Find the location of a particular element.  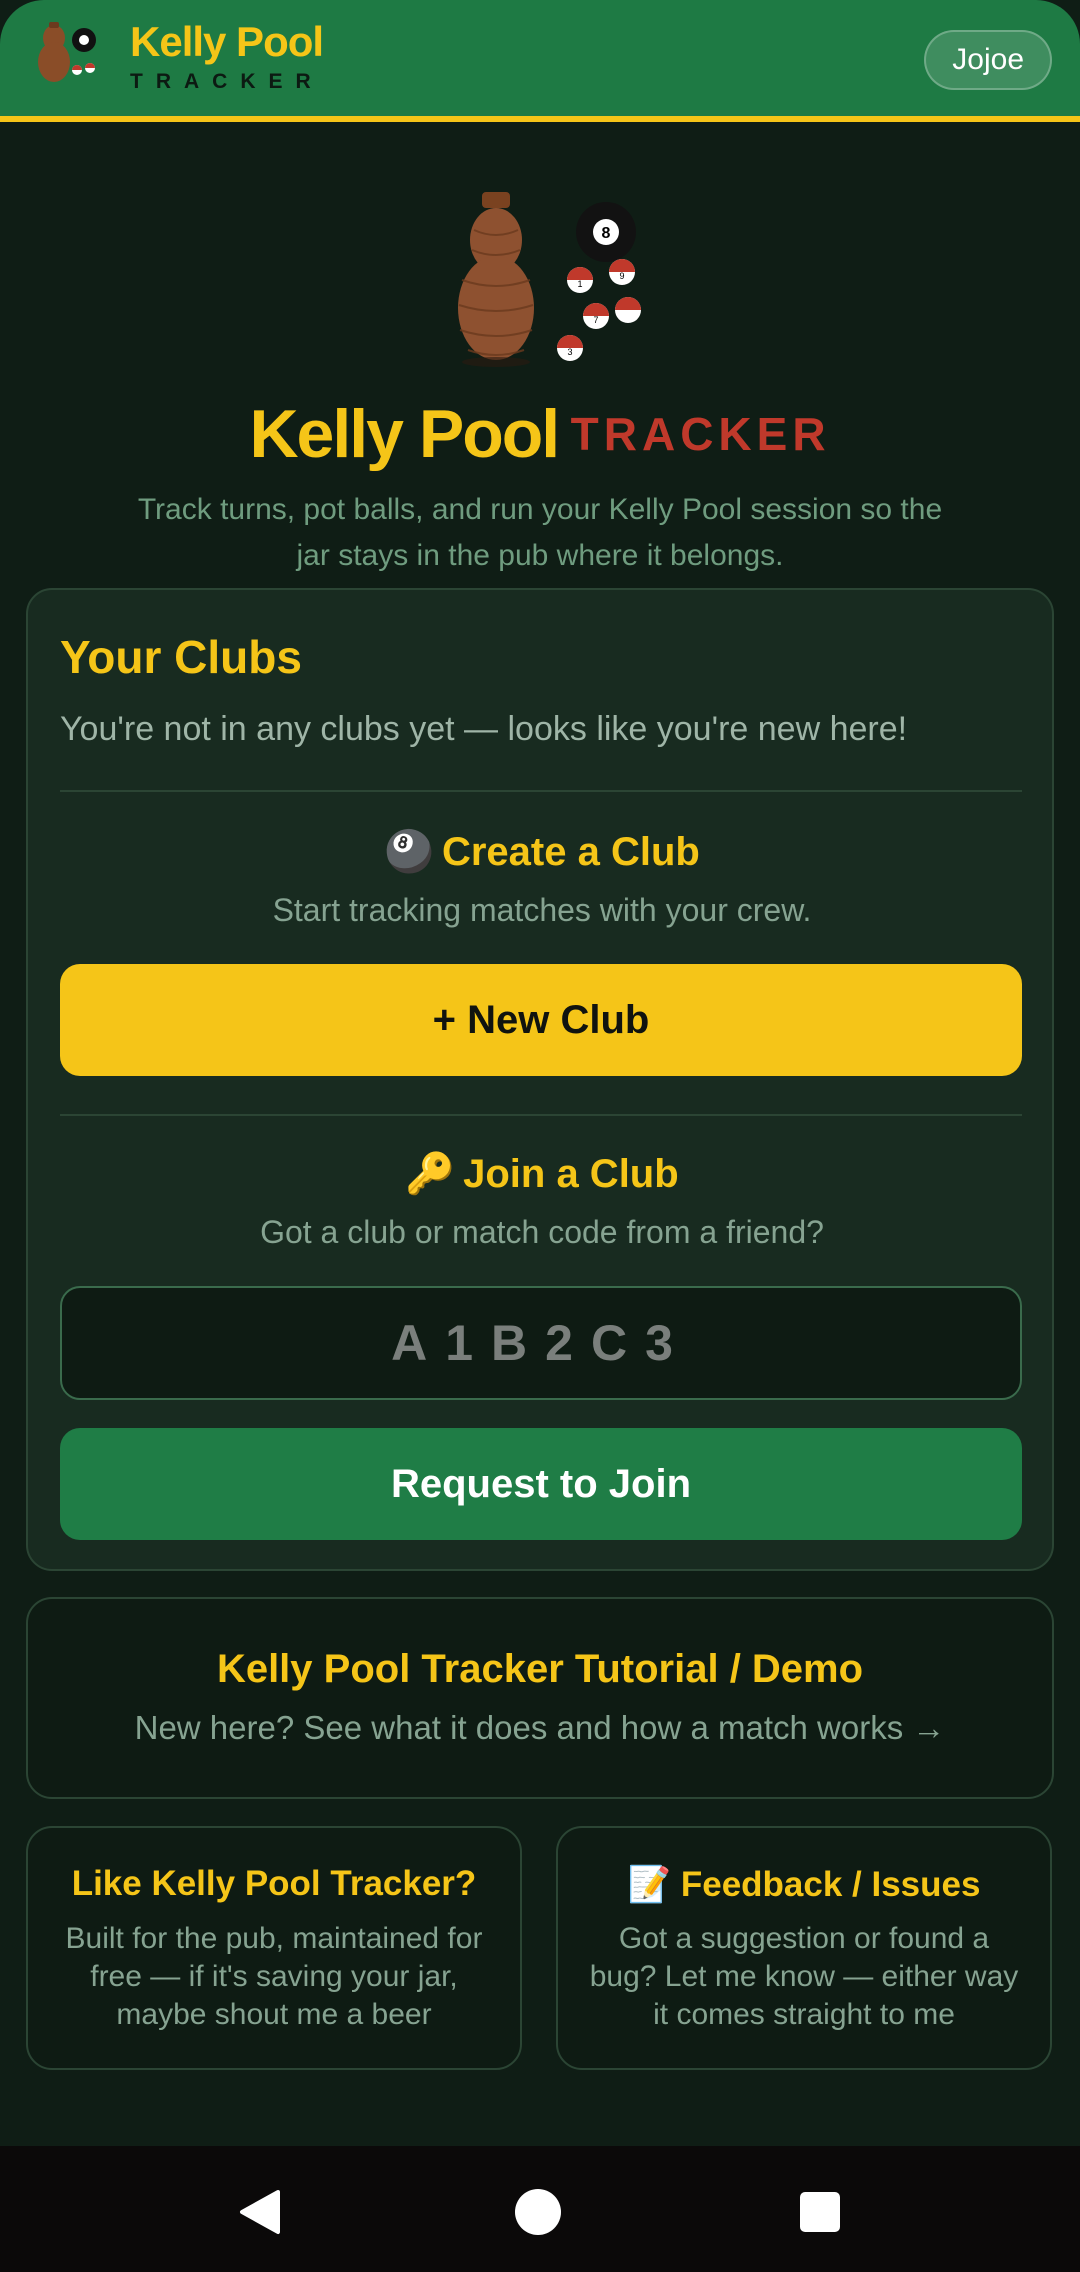

recent-apps-icon is located at coordinates (820, 2212).